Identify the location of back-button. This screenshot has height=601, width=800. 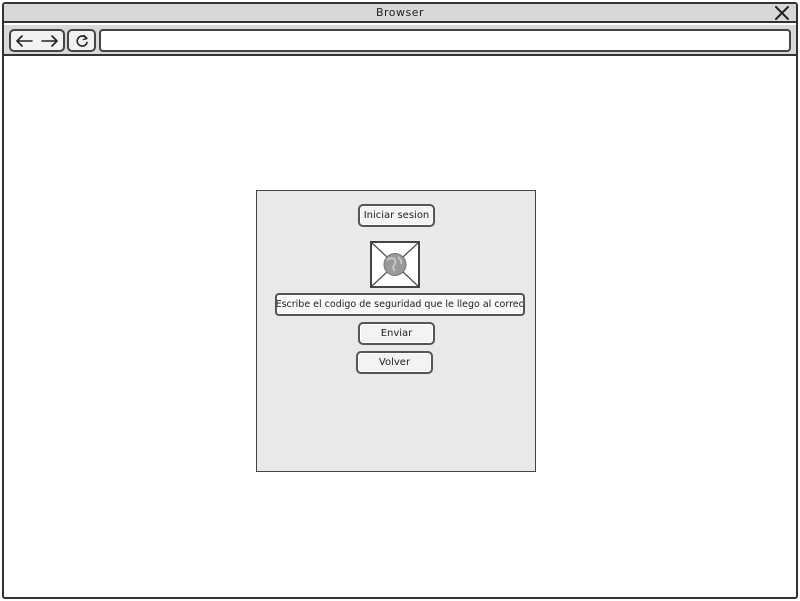
(24, 40).